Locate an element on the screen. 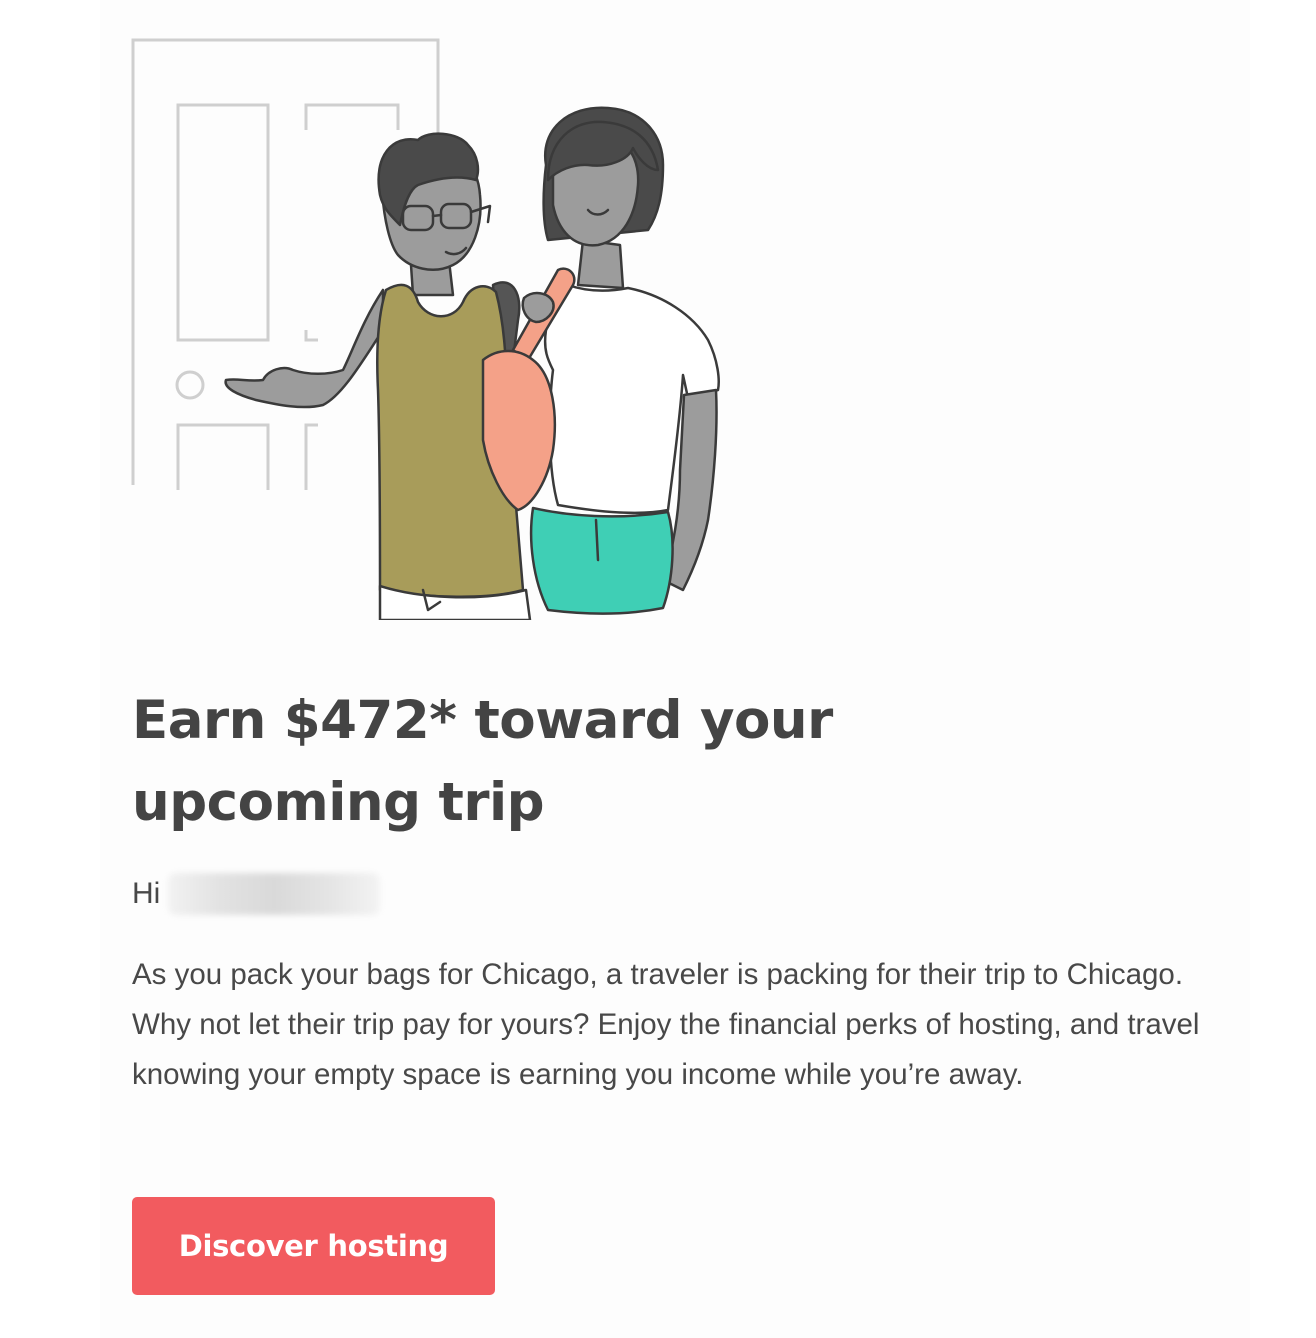 The height and width of the screenshot is (1338, 1316). greeting: Hi is located at coordinates (256, 894).